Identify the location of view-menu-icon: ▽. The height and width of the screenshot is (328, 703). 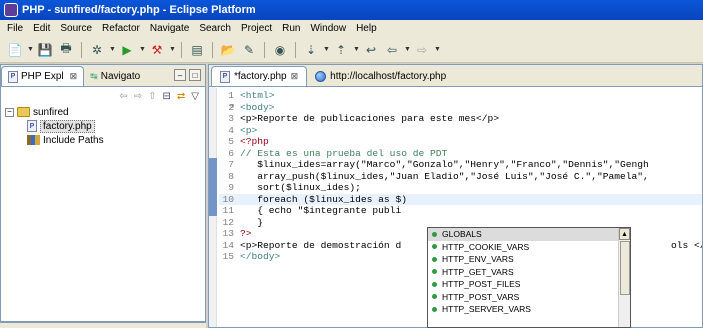
(195, 96).